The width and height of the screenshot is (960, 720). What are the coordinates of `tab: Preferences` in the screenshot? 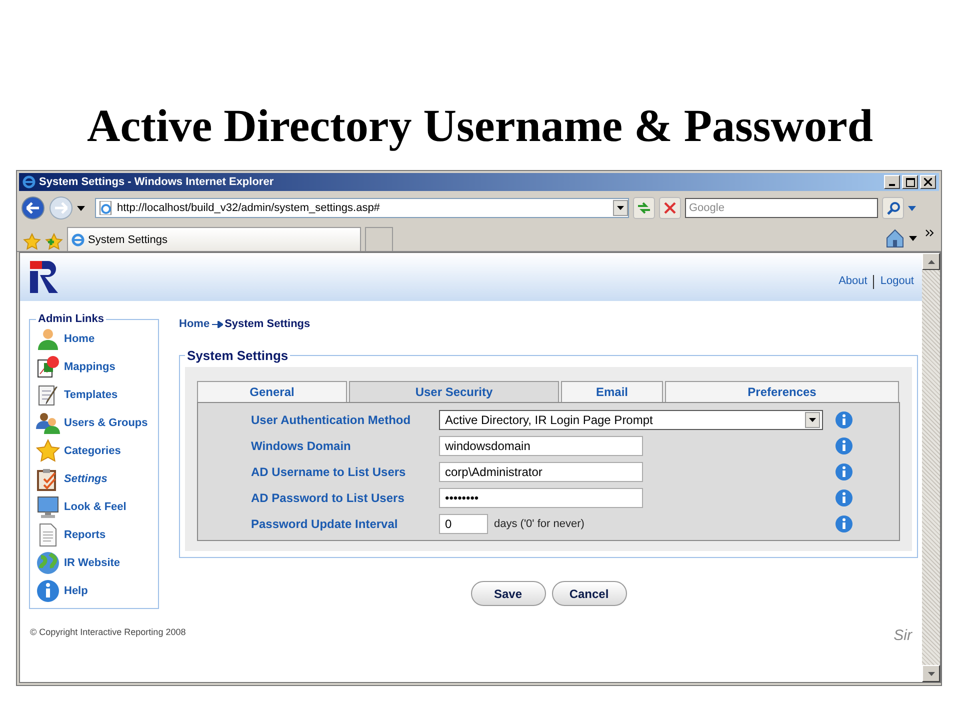 It's located at (782, 391).